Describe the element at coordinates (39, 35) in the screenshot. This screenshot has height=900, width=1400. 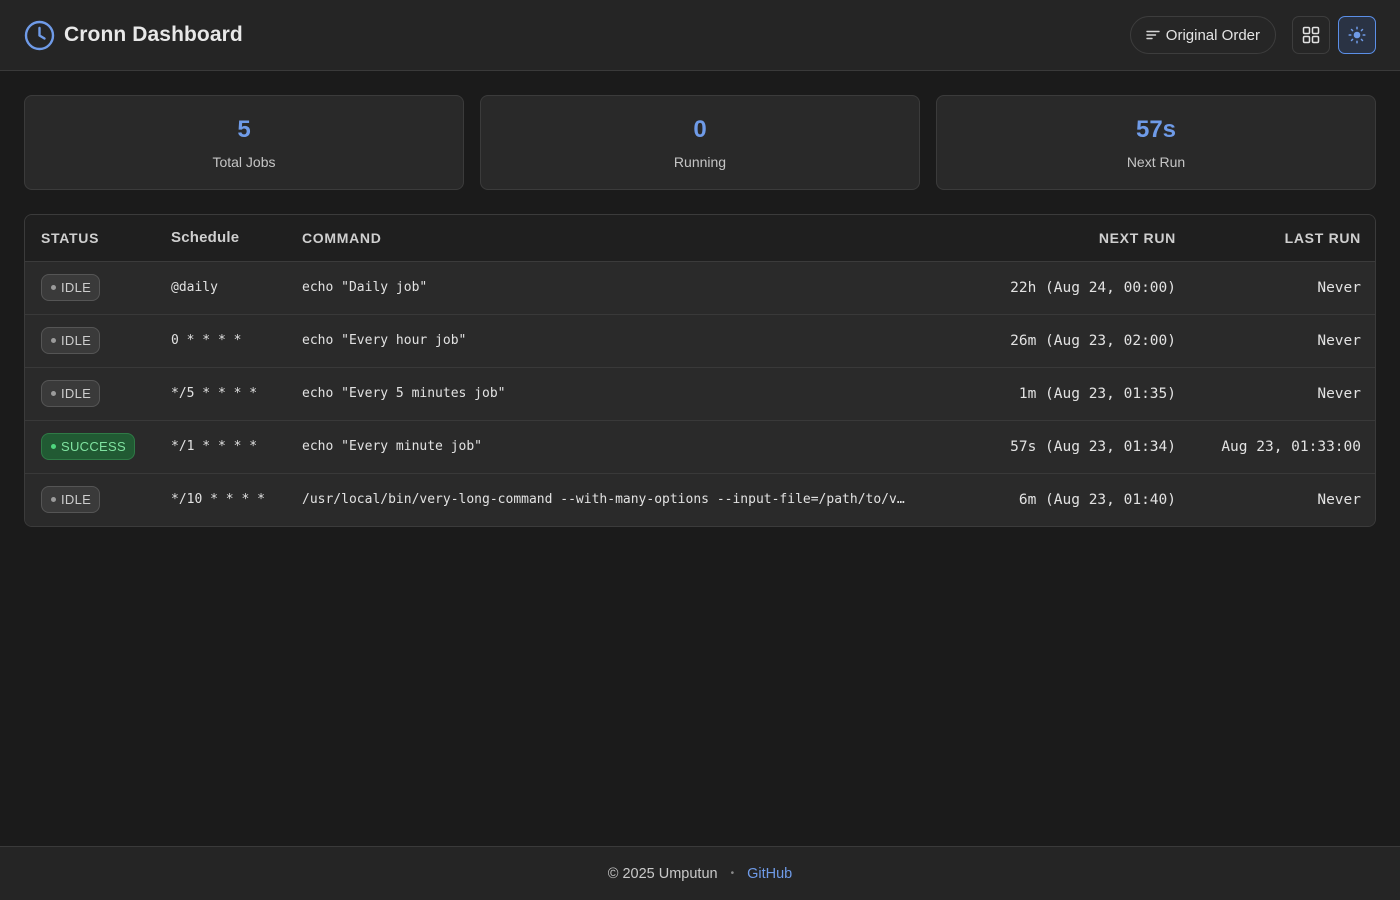
I see `clock-icon` at that location.